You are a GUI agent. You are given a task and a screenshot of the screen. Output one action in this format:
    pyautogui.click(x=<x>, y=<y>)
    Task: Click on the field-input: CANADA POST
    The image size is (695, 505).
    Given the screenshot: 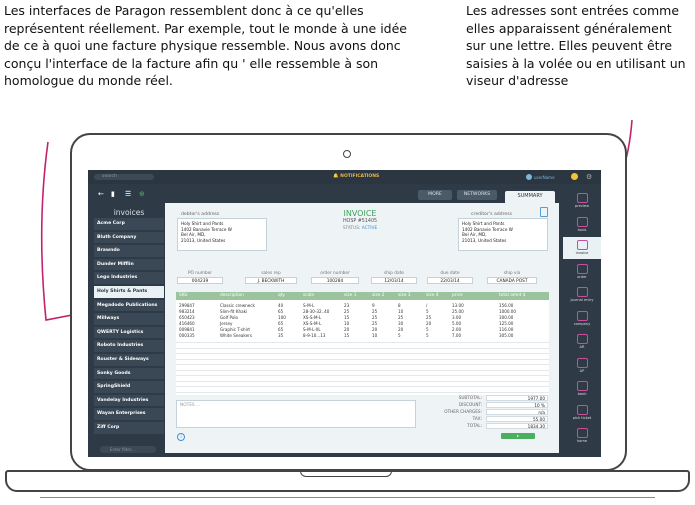 What is the action you would take?
    pyautogui.click(x=512, y=280)
    